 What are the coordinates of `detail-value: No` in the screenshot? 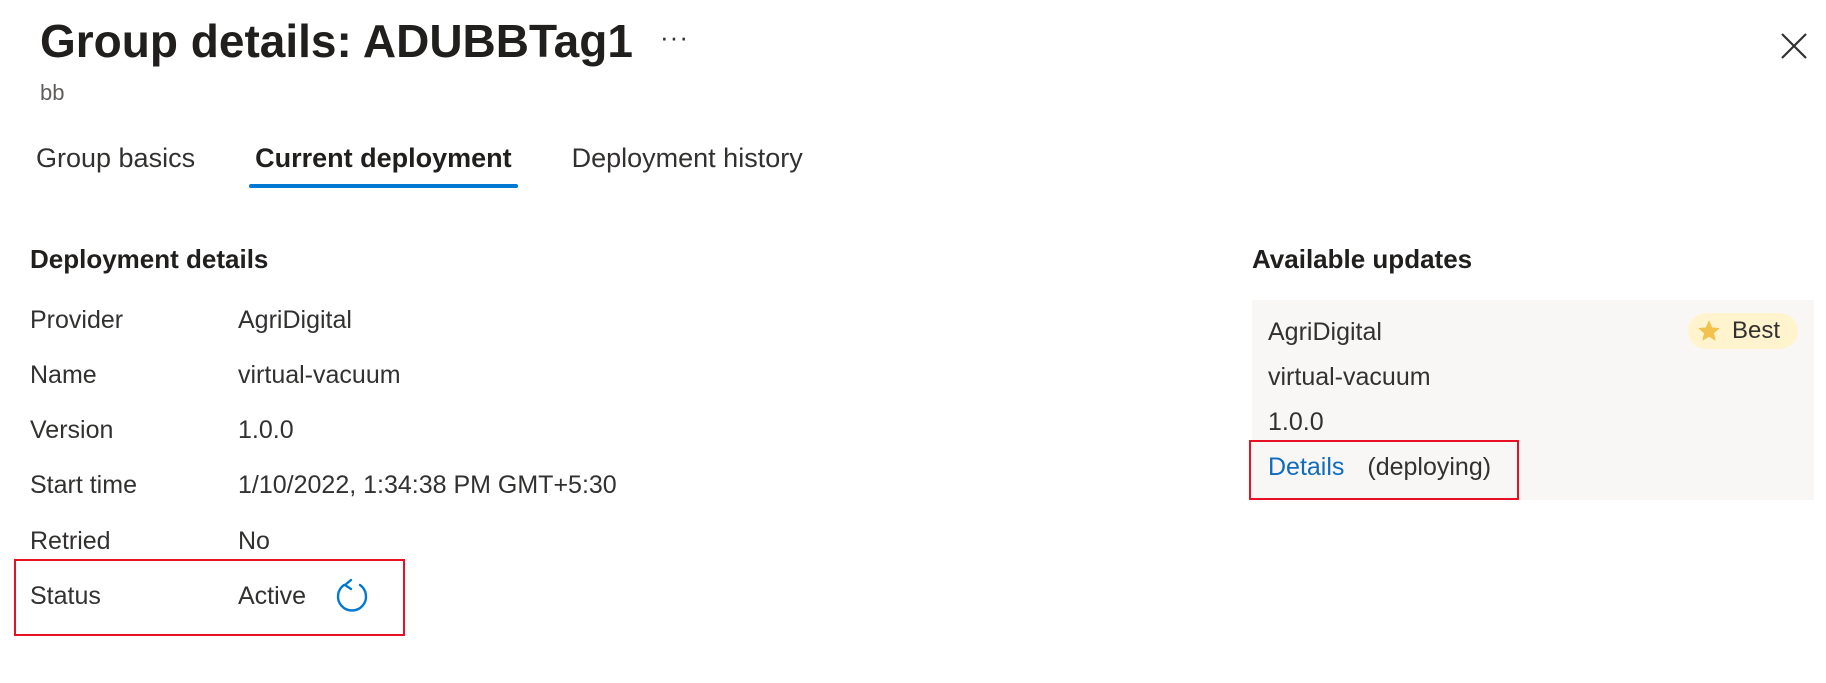 It's located at (254, 541).